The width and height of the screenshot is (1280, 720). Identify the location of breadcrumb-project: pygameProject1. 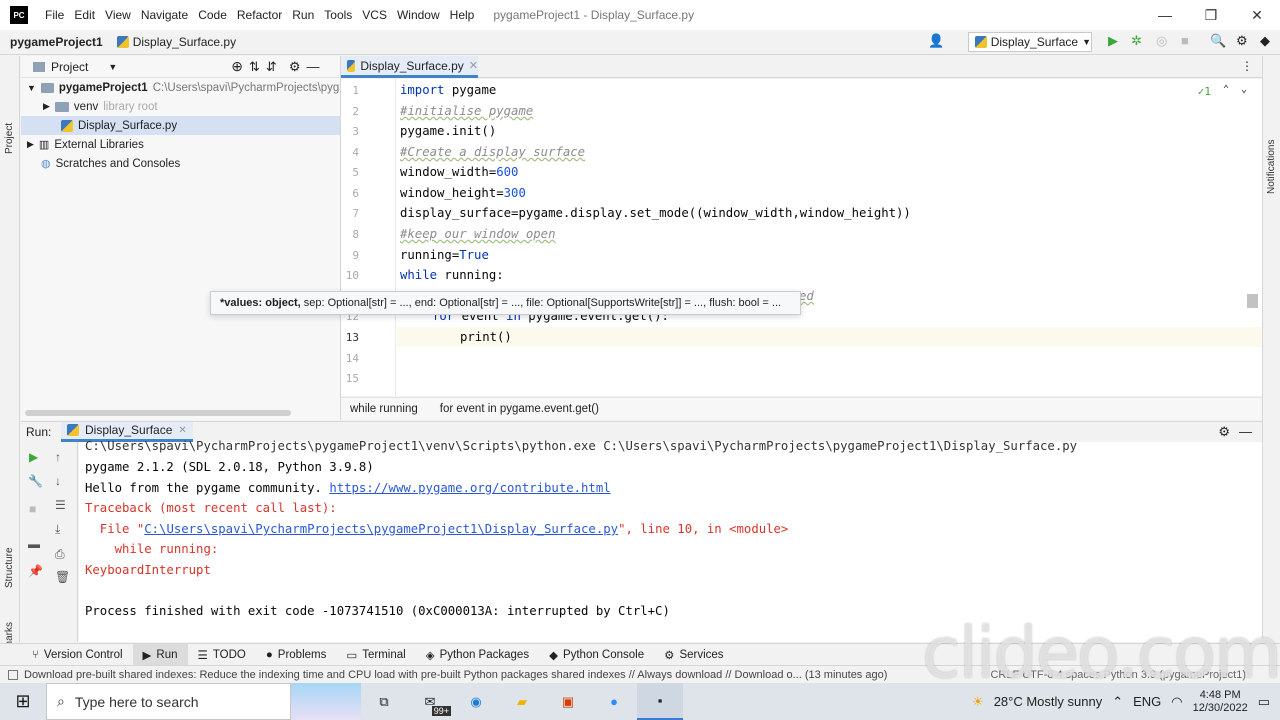
(56, 42).